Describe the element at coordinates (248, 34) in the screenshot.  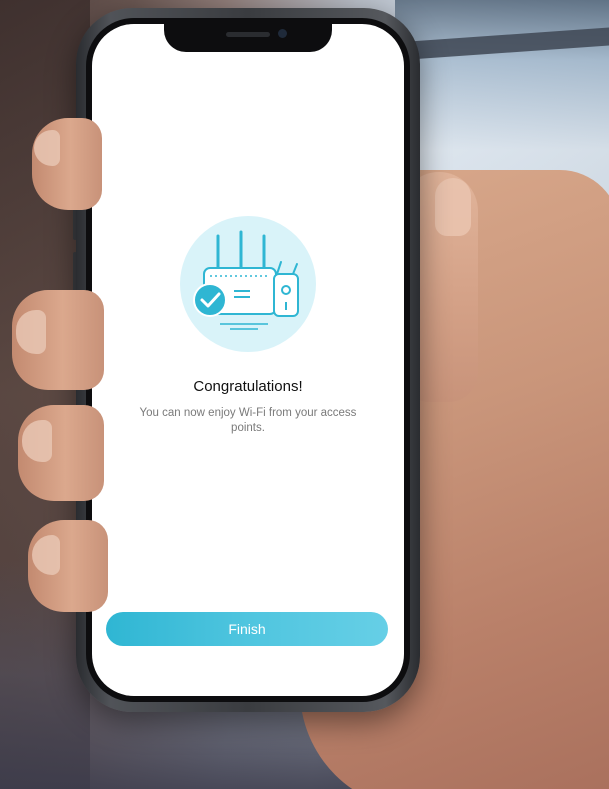
I see `phone-speaker` at that location.